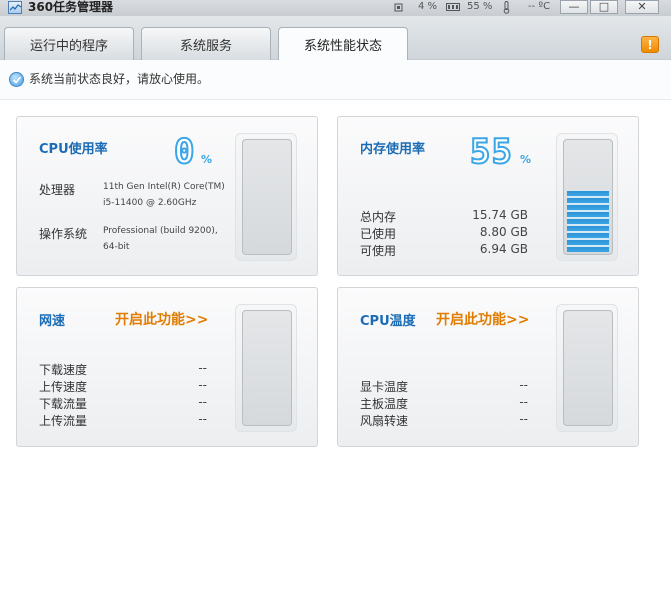 This screenshot has width=671, height=594. I want to click on cpu-card-title: CPU使用率, so click(73, 149).